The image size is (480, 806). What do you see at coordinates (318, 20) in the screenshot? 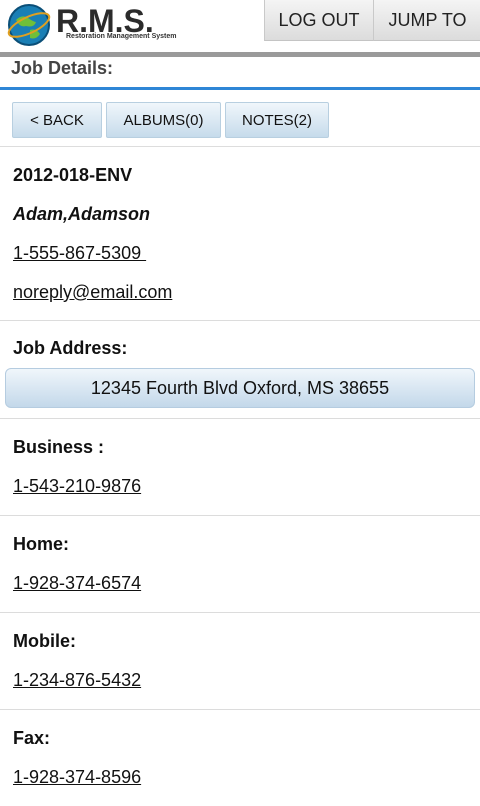
I see `log-out-button: LOG OUT` at bounding box center [318, 20].